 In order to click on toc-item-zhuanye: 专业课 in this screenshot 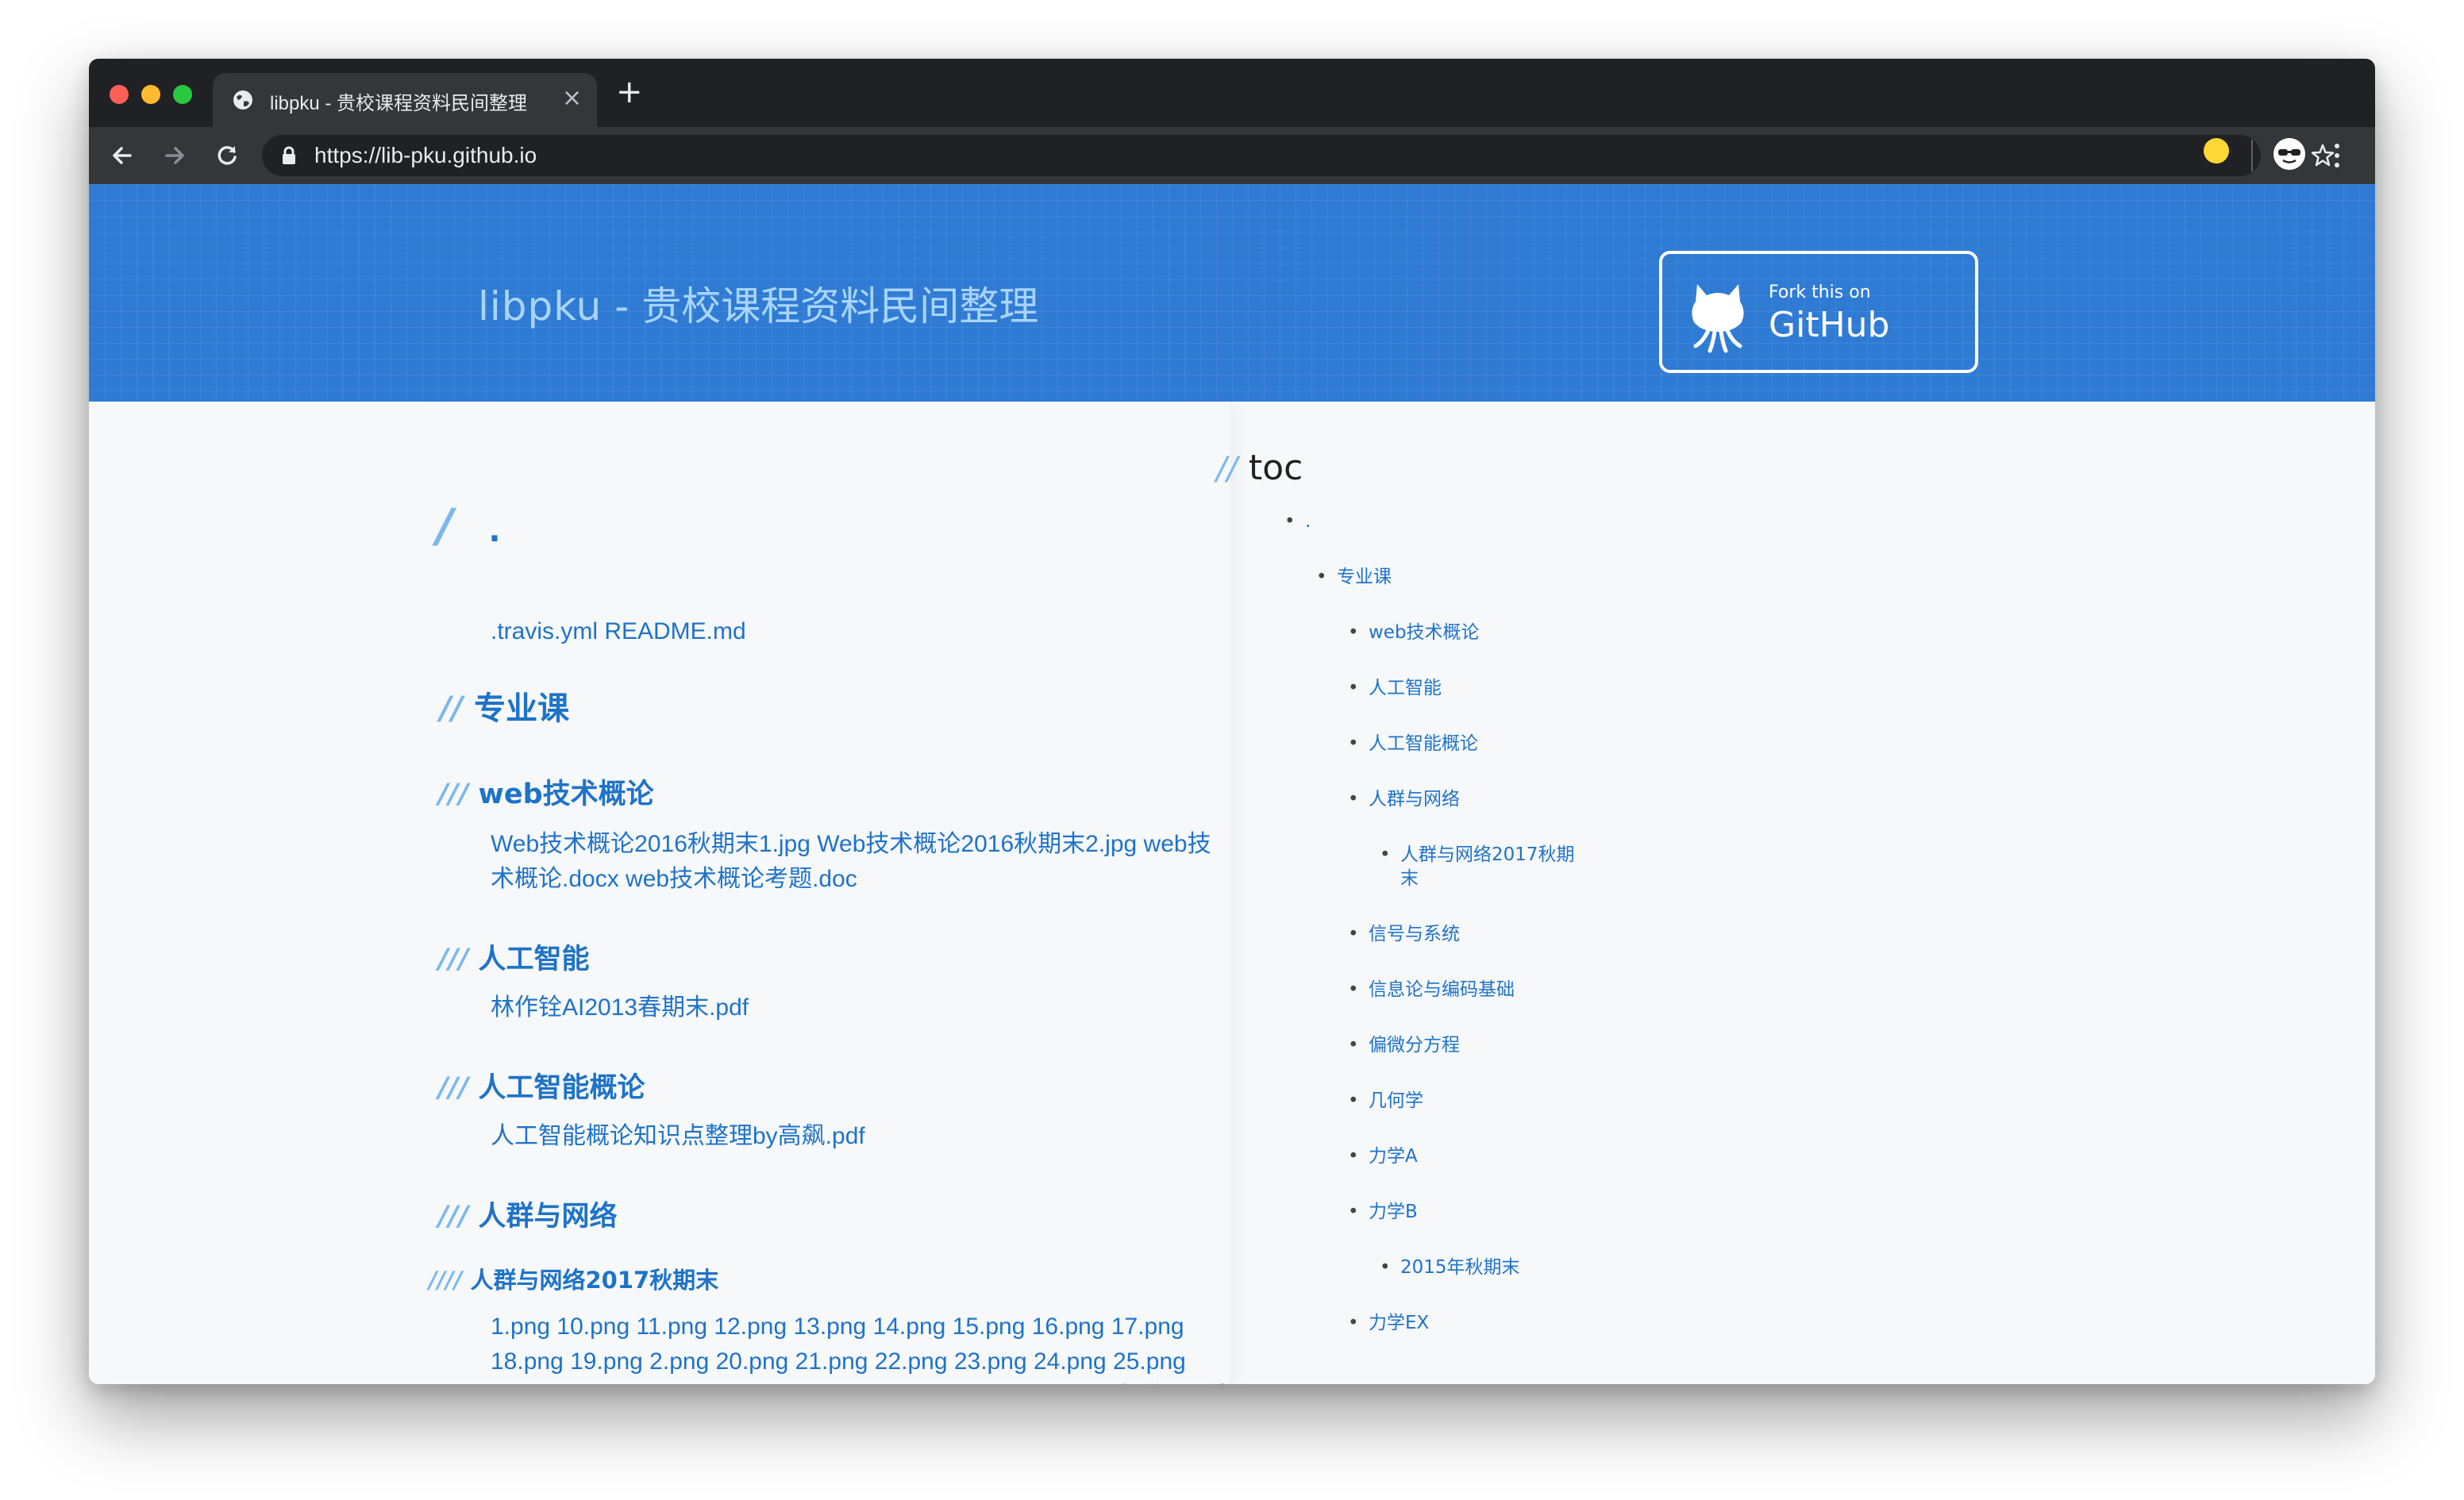, I will do `click(1354, 577)`.